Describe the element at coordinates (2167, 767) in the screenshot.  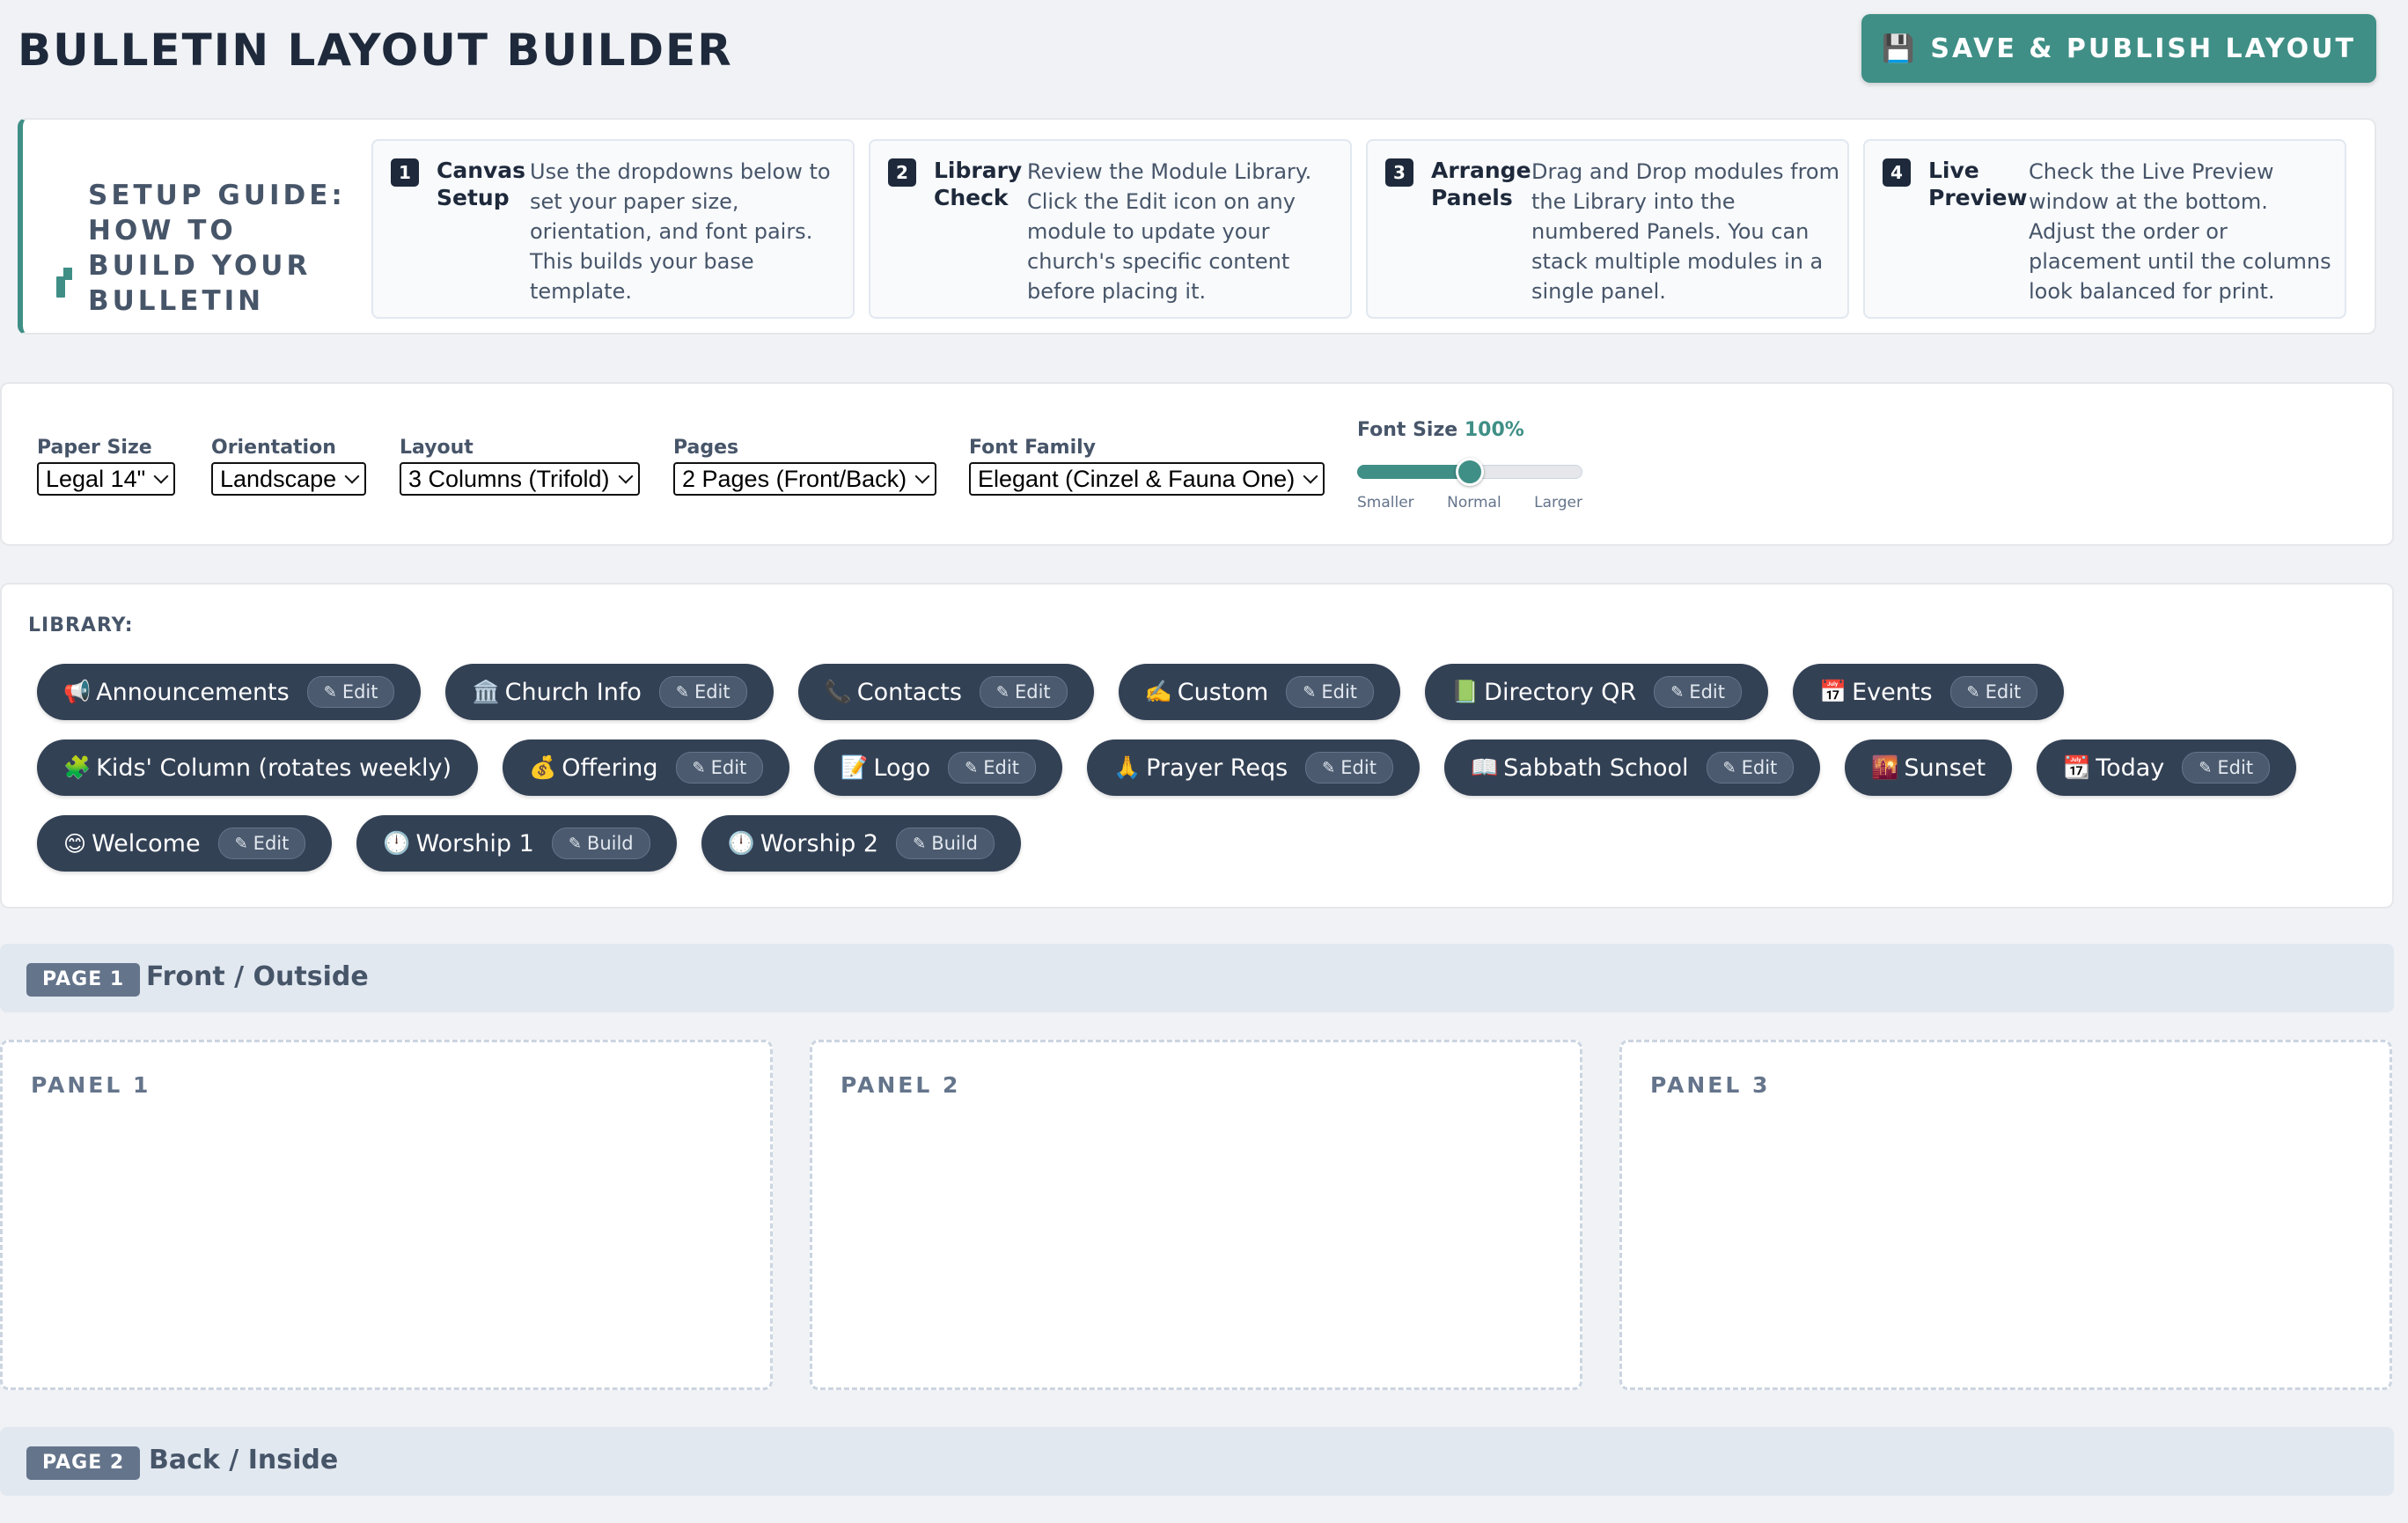
I see `module-chip-today: 📆 Today ✎ Edit` at that location.